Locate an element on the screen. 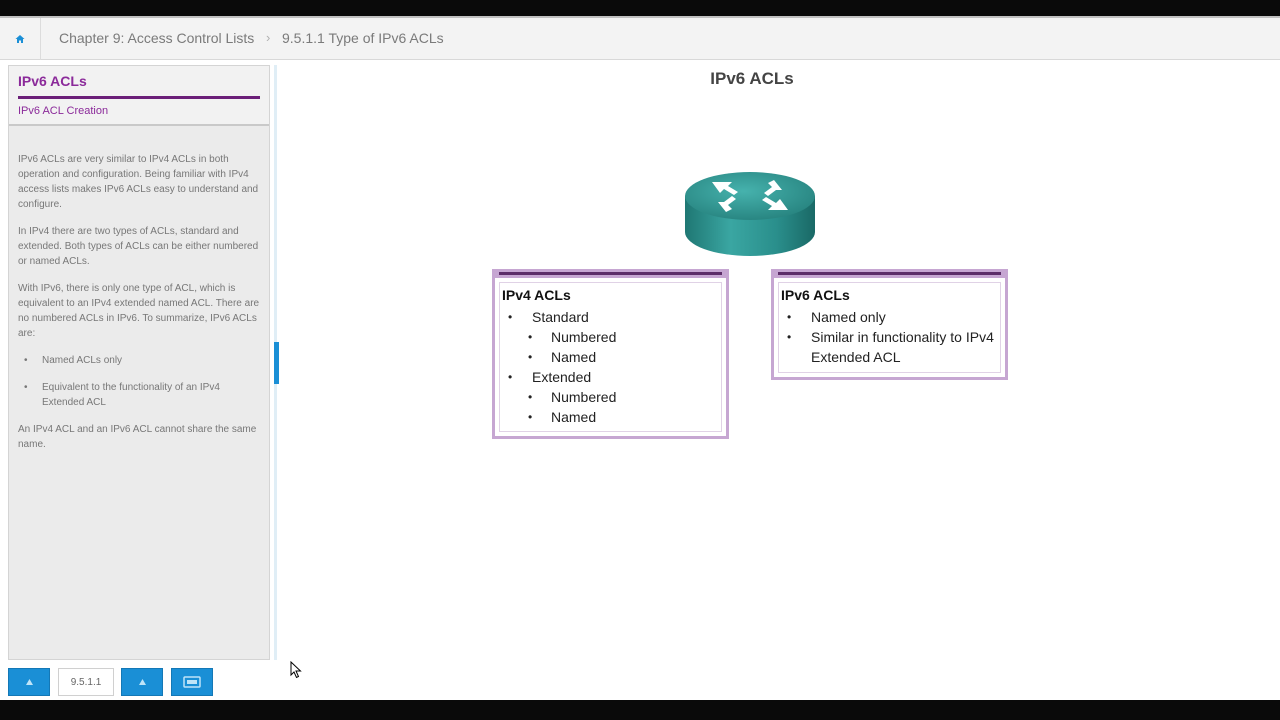 This screenshot has width=1280, height=720. arrow-right-icon is located at coordinates (142, 682).